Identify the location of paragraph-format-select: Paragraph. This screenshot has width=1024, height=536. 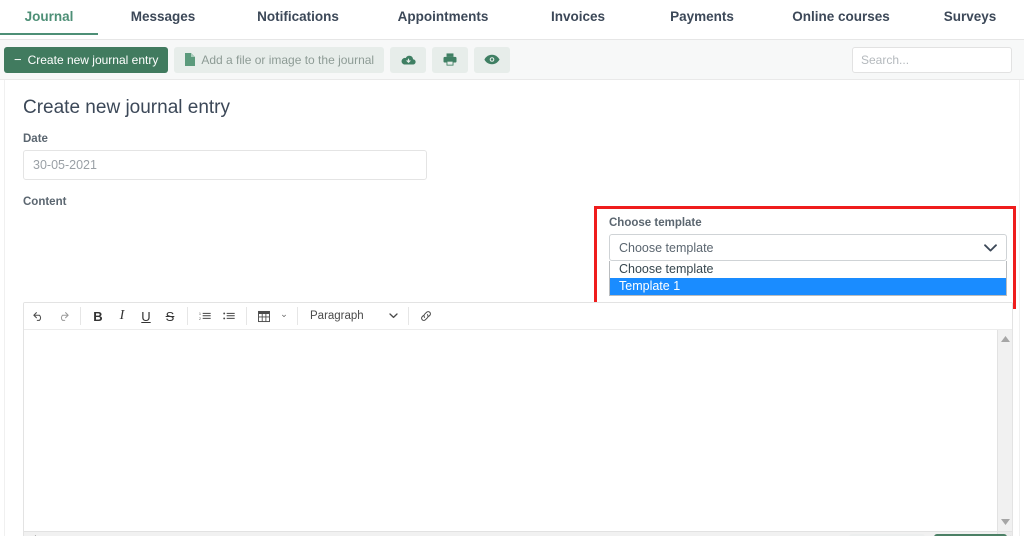
(353, 316).